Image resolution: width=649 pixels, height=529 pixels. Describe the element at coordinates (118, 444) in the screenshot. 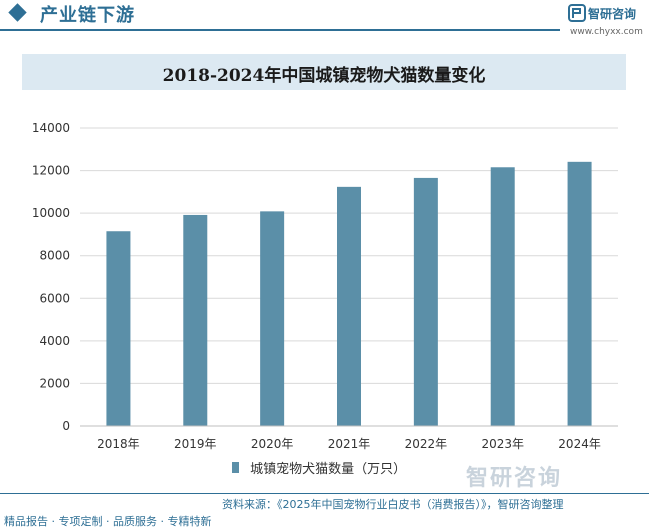

I see `x-tick-label: 2018年` at that location.